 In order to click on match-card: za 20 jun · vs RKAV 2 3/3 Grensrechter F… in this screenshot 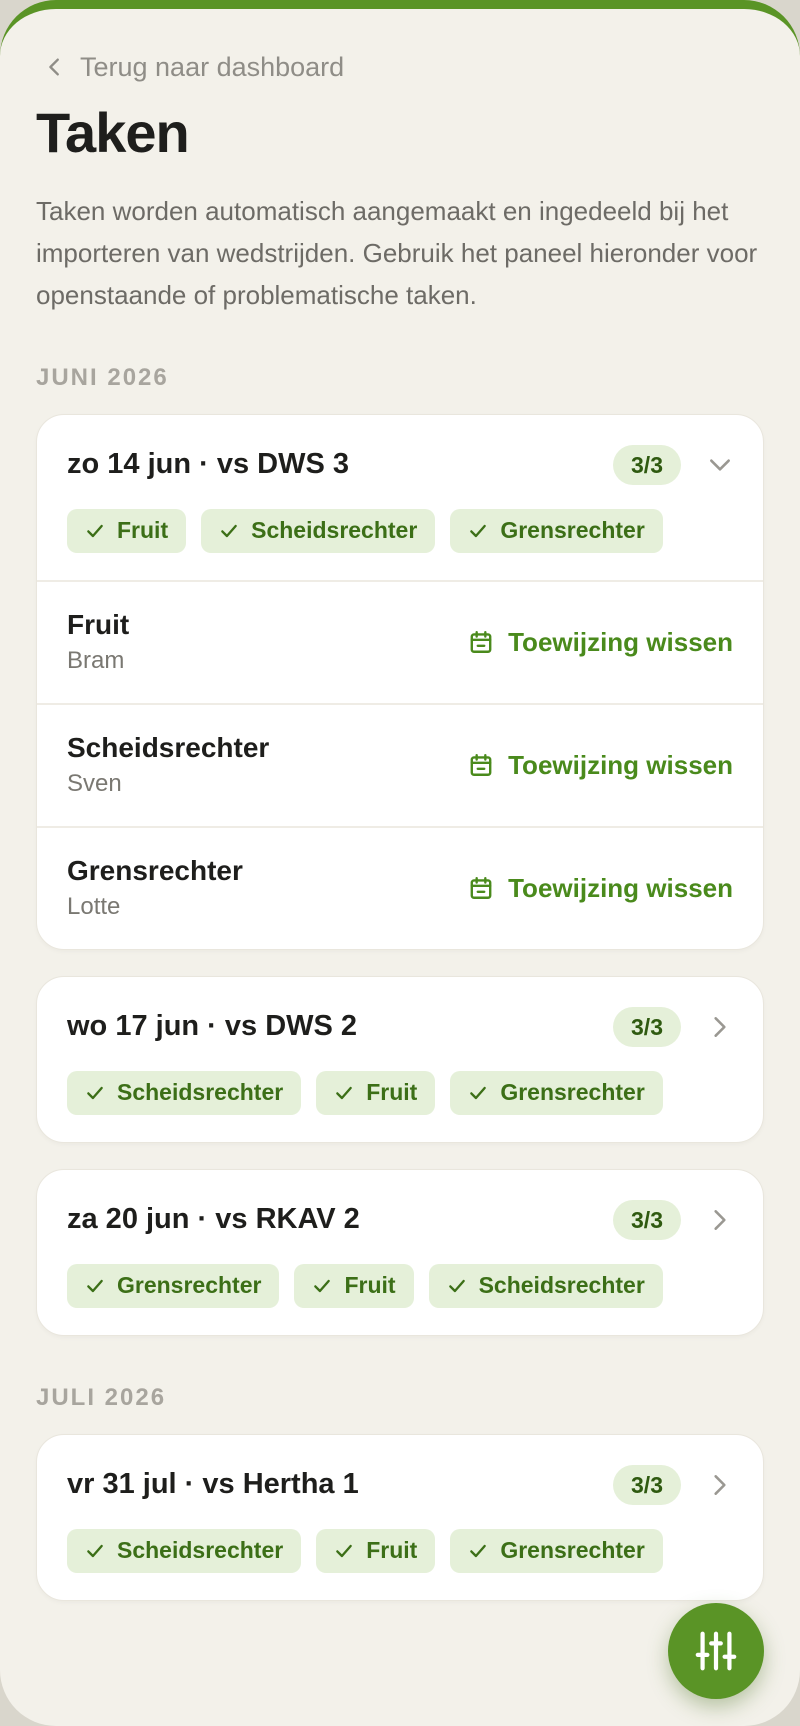, I will do `click(400, 1252)`.